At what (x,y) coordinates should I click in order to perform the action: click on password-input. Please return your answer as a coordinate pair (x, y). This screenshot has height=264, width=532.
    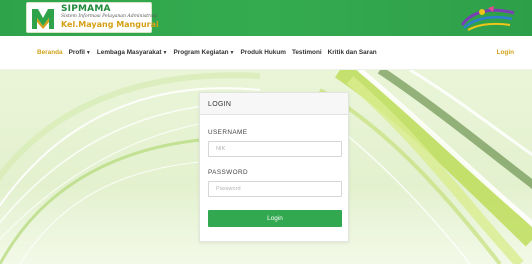
    Looking at the image, I should click on (275, 189).